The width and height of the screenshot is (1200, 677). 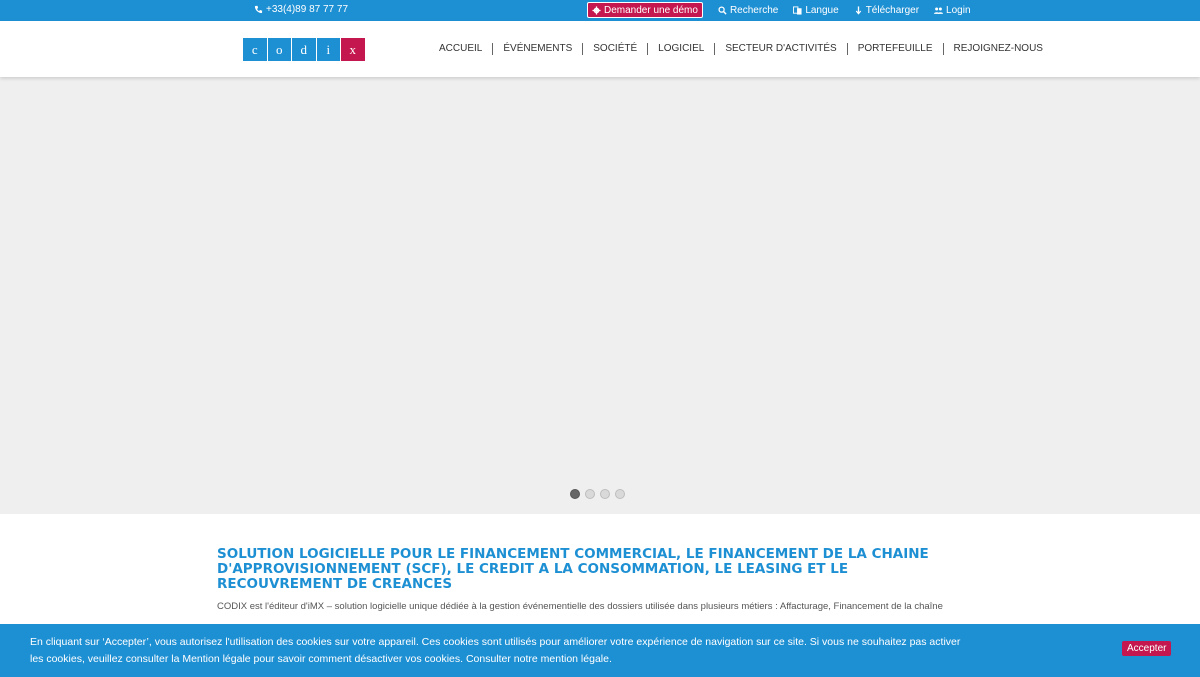 What do you see at coordinates (353, 49) in the screenshot?
I see `logo-letter: x` at bounding box center [353, 49].